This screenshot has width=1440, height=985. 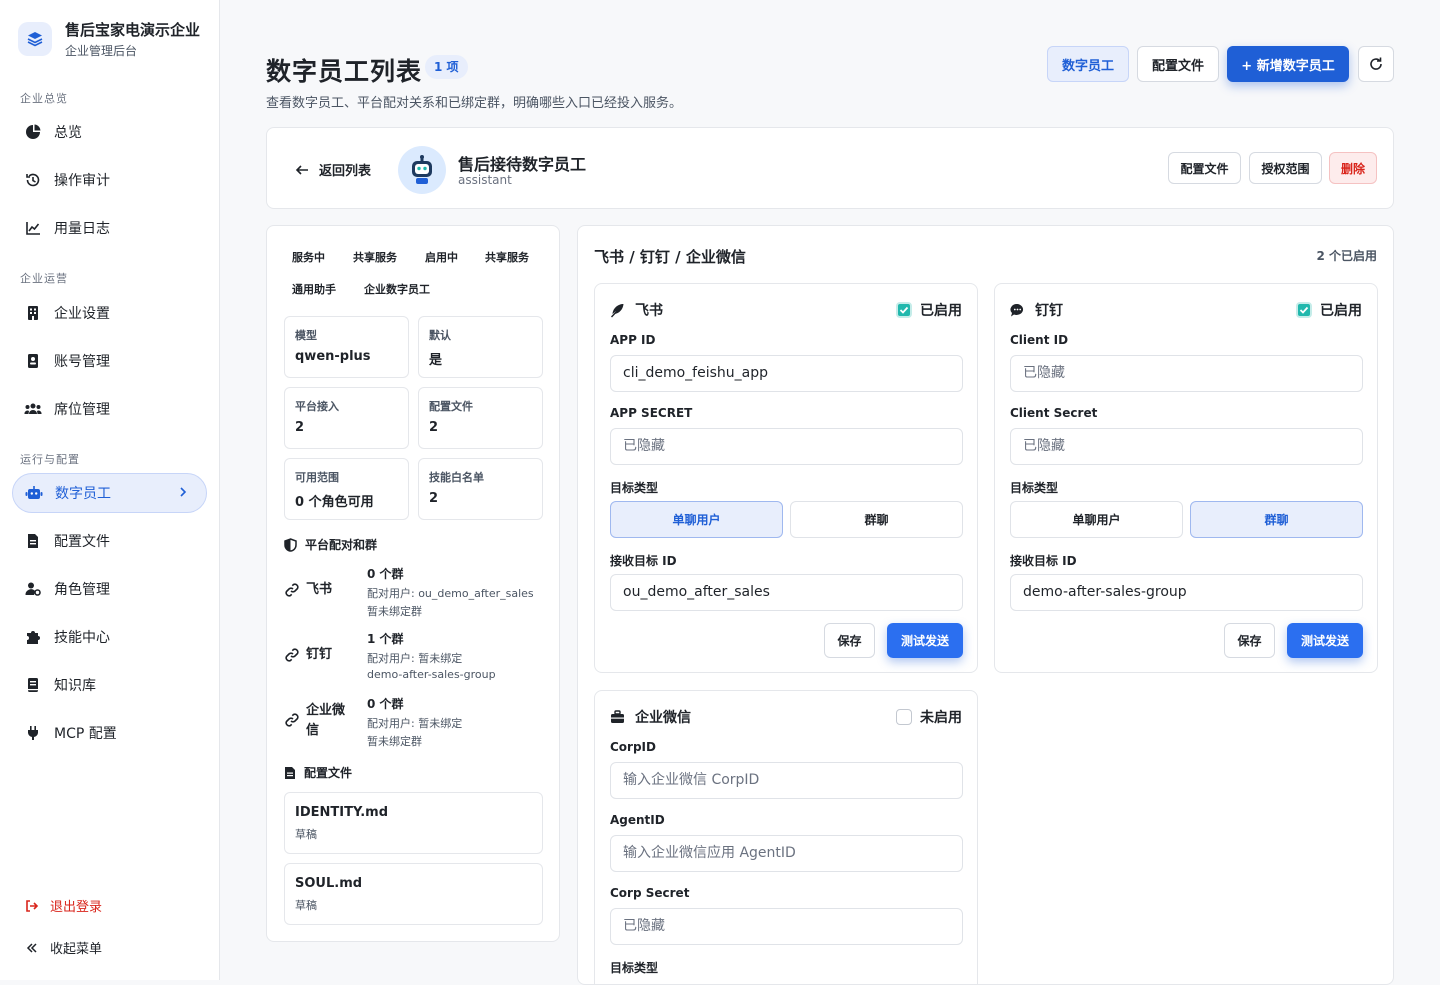 I want to click on sidebar-item-skills: 技能中心, so click(x=109, y=637).